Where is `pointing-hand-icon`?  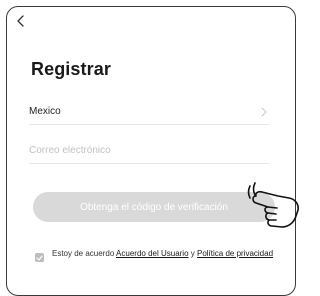
pointing-hand-icon is located at coordinates (273, 205).